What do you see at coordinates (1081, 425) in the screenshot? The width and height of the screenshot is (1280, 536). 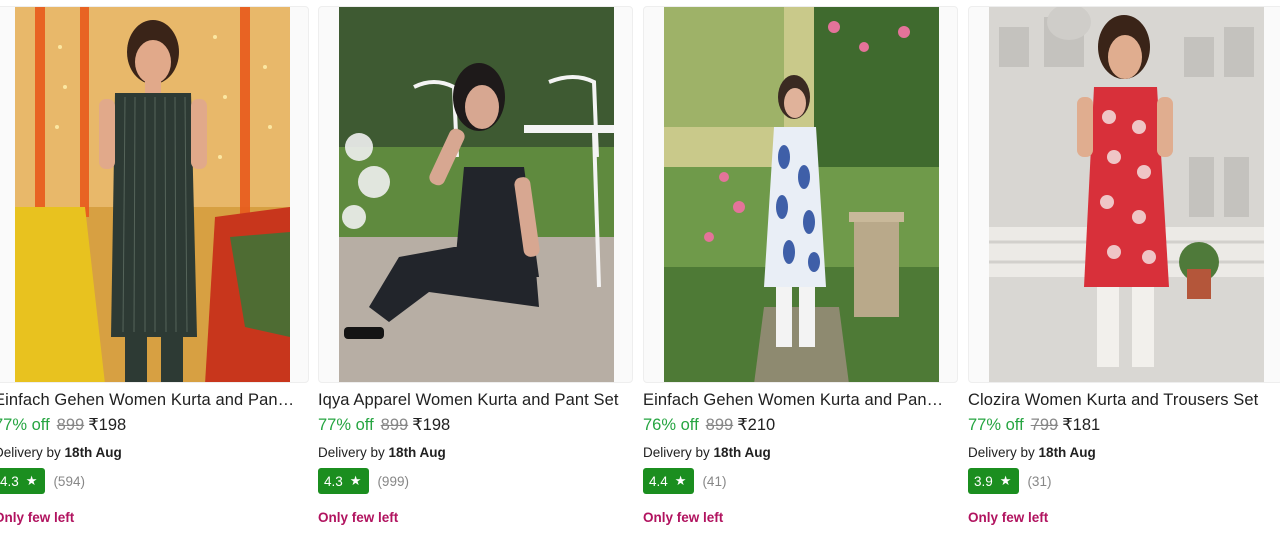 I see `sale-price: ₹181` at bounding box center [1081, 425].